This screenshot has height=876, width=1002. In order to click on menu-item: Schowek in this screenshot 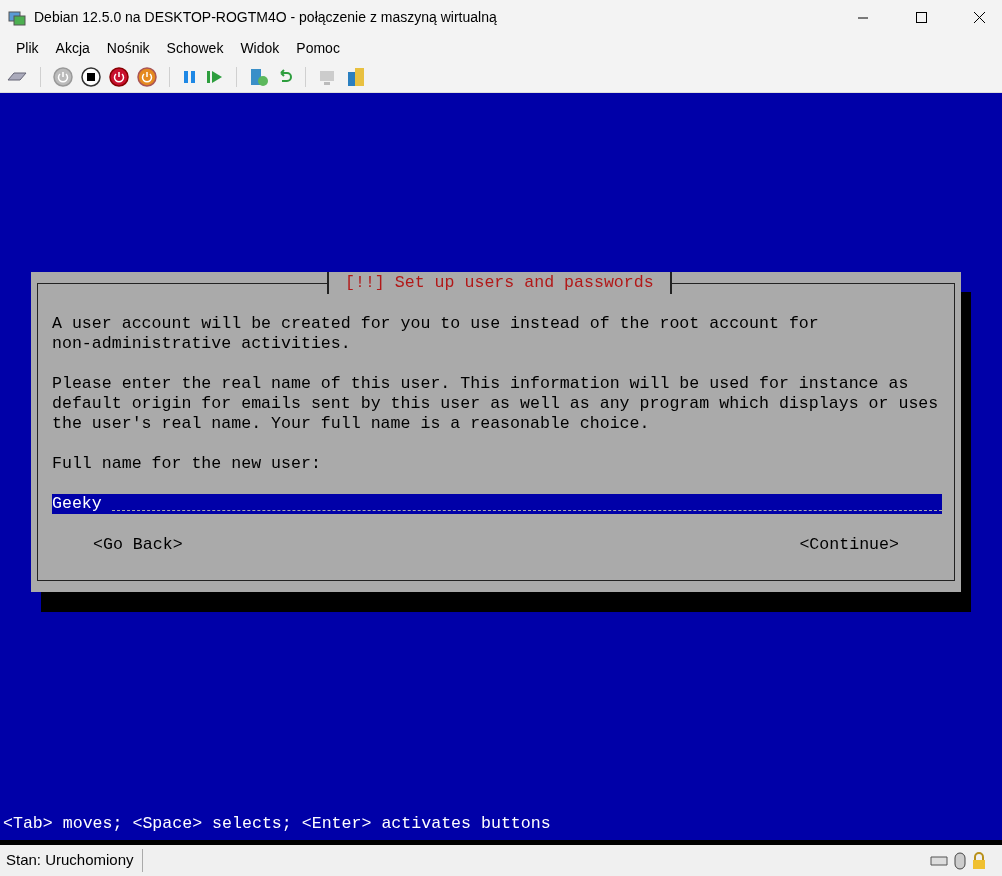, I will do `click(195, 48)`.